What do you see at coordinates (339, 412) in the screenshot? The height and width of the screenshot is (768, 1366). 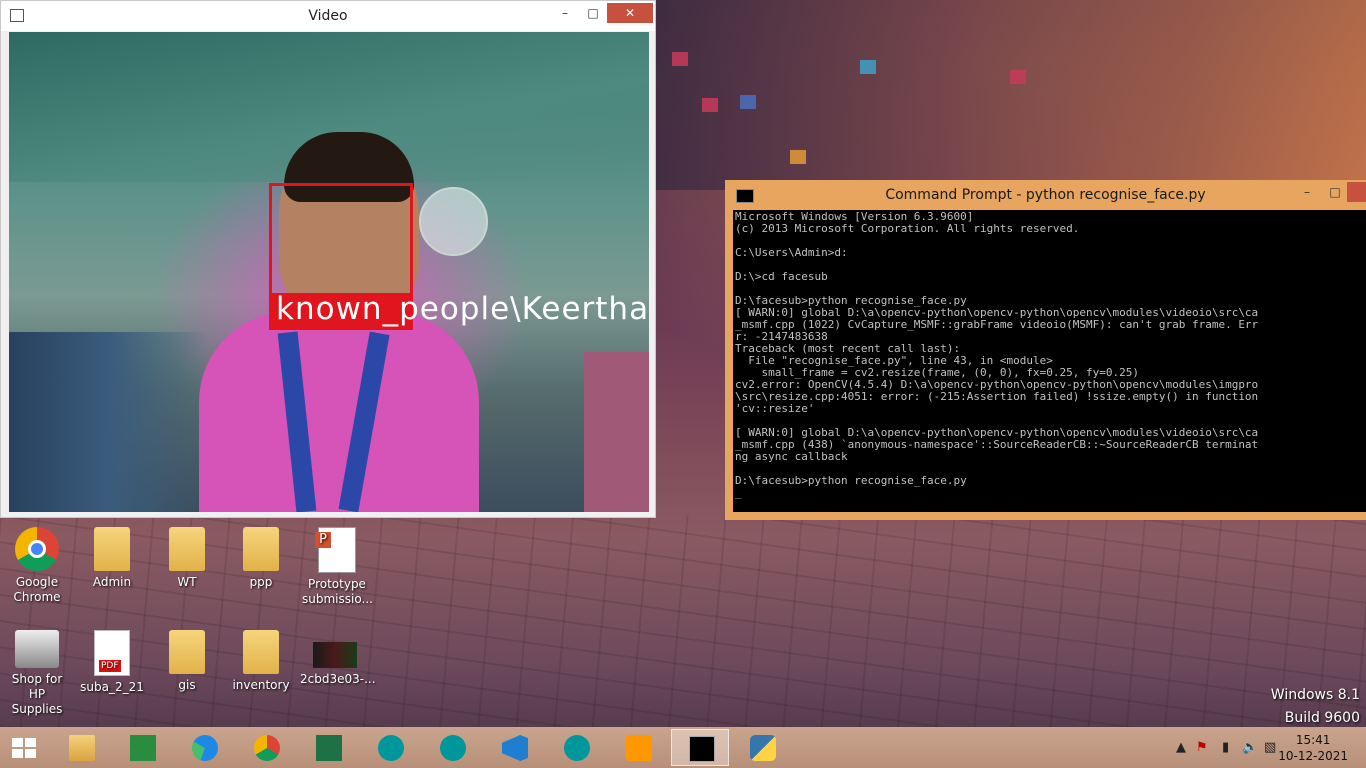 I see `person-body` at bounding box center [339, 412].